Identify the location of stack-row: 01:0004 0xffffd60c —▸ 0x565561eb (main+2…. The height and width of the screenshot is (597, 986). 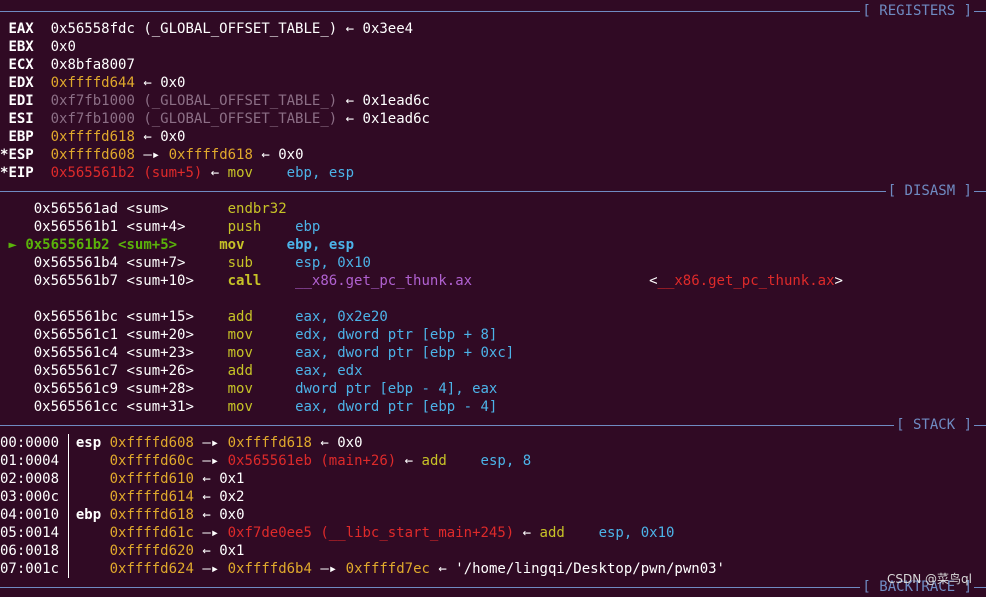
(266, 461).